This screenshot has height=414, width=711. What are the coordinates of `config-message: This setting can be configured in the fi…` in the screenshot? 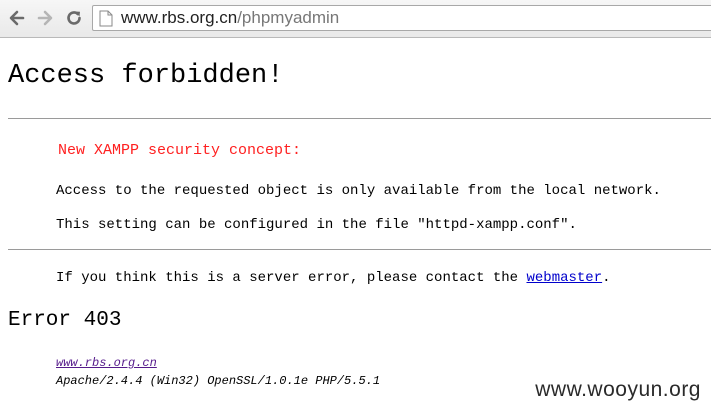 It's located at (316, 225).